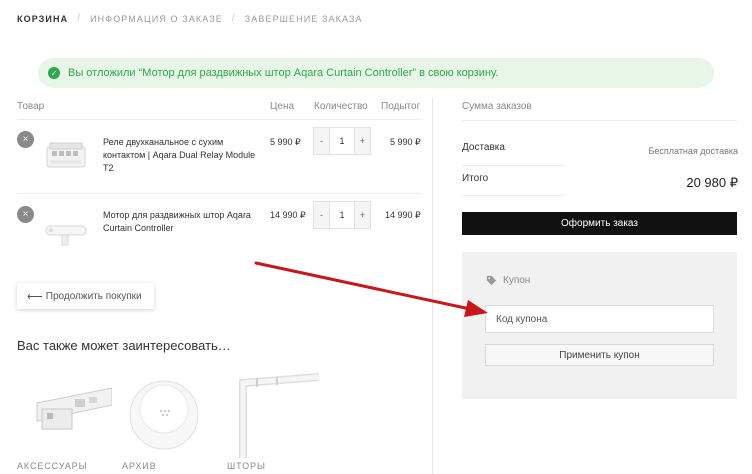 This screenshot has width=752, height=474. What do you see at coordinates (156, 19) in the screenshot?
I see `breadcrumb-order-info: Информация о заказе` at bounding box center [156, 19].